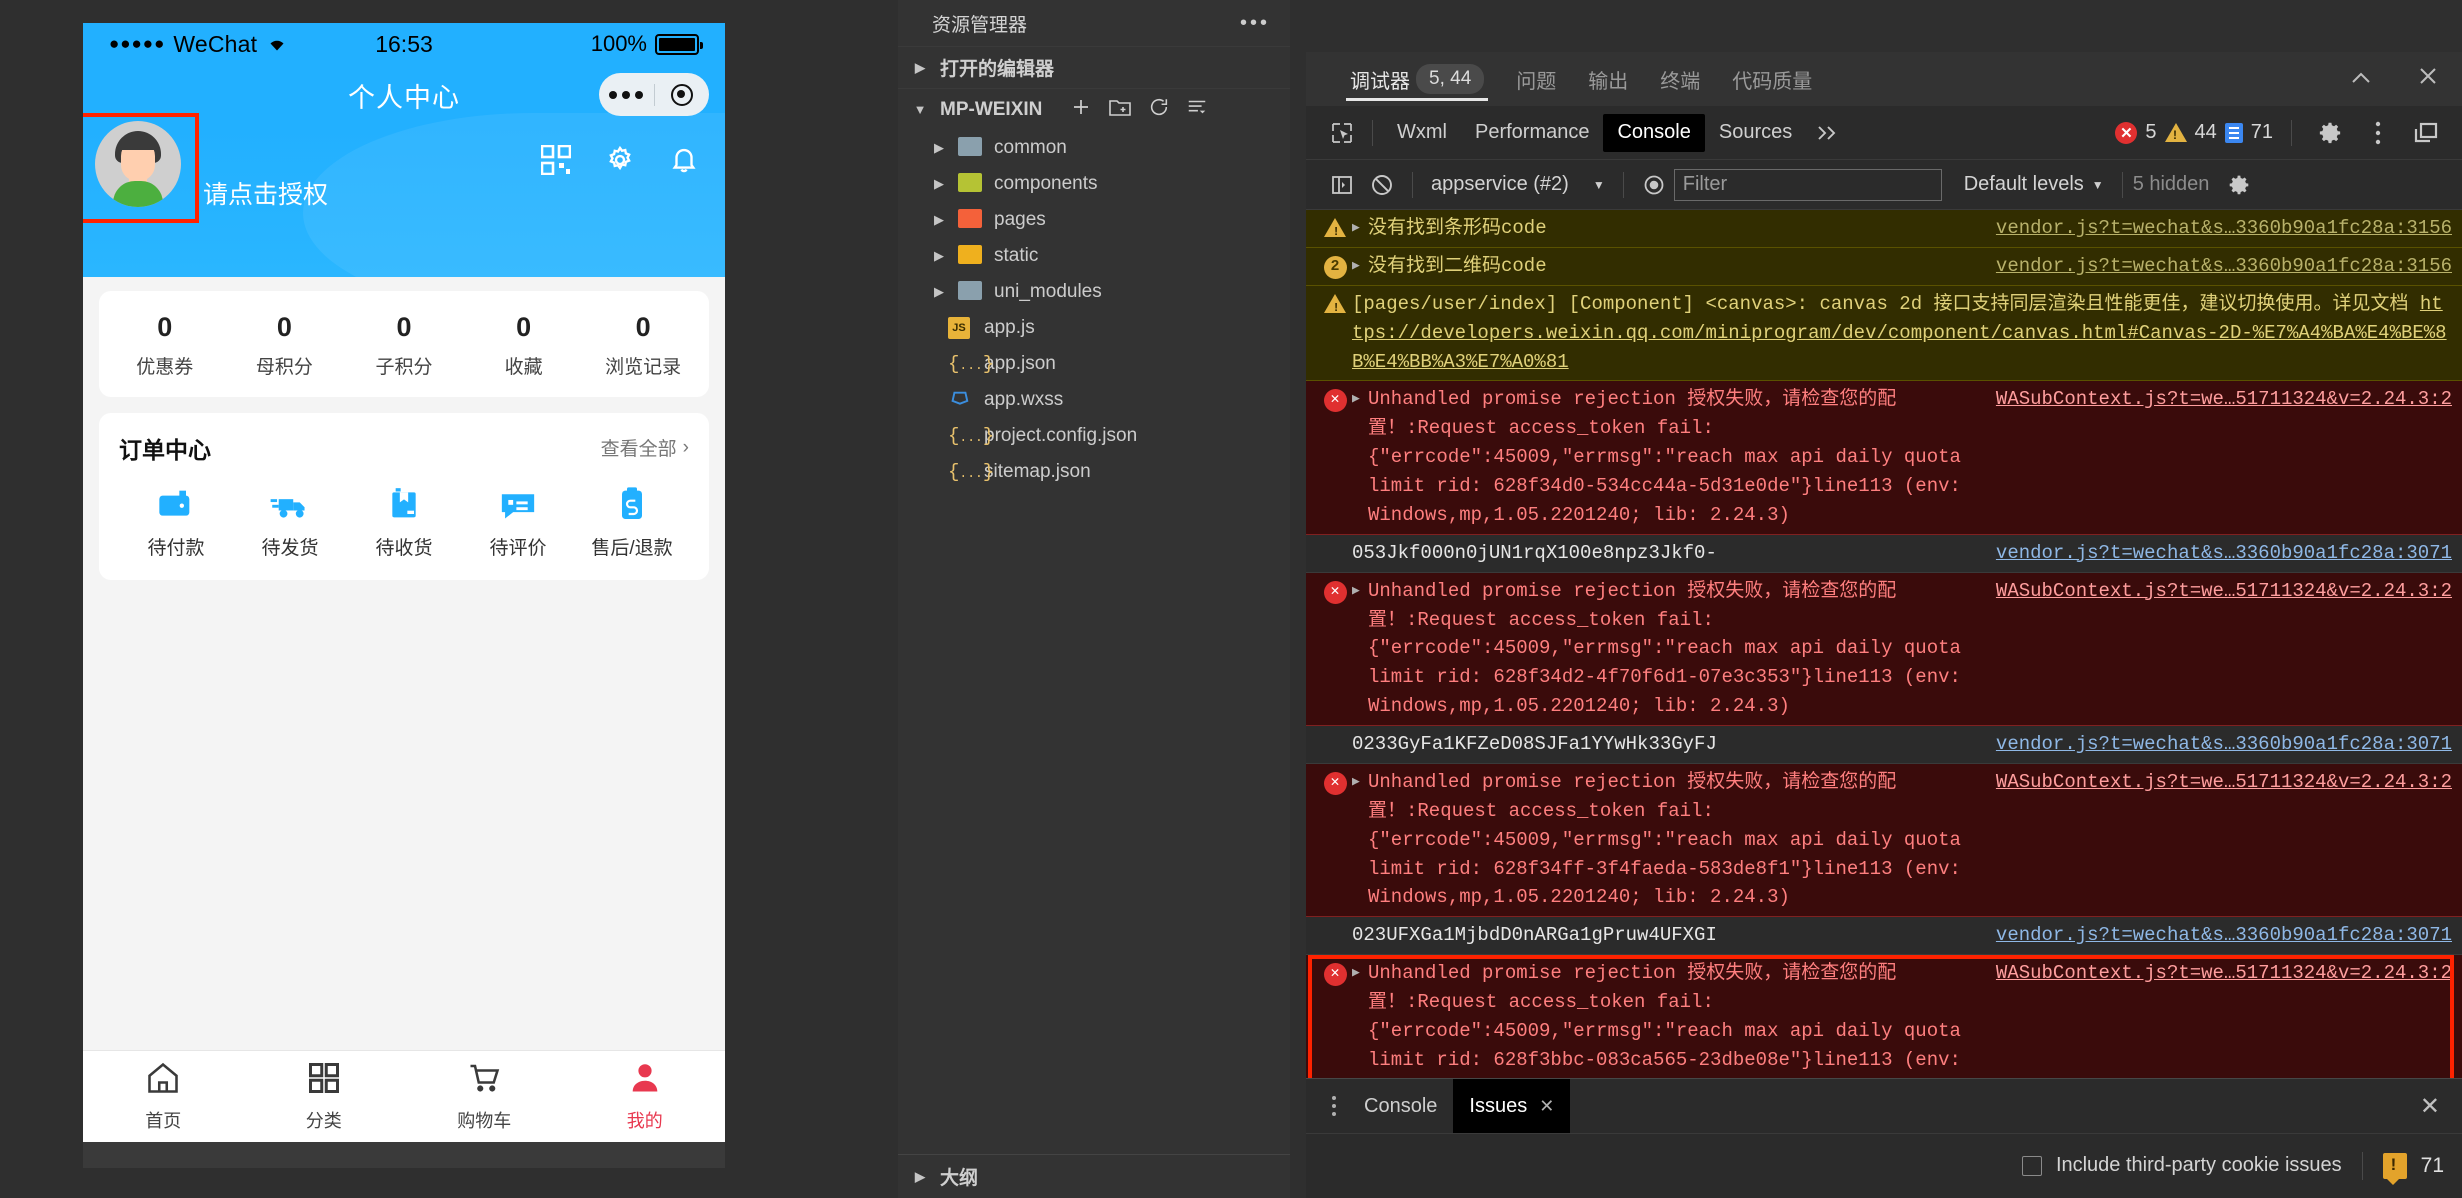 The width and height of the screenshot is (2462, 1198). I want to click on log-levels-selector: Default levels ▼, so click(2034, 184).